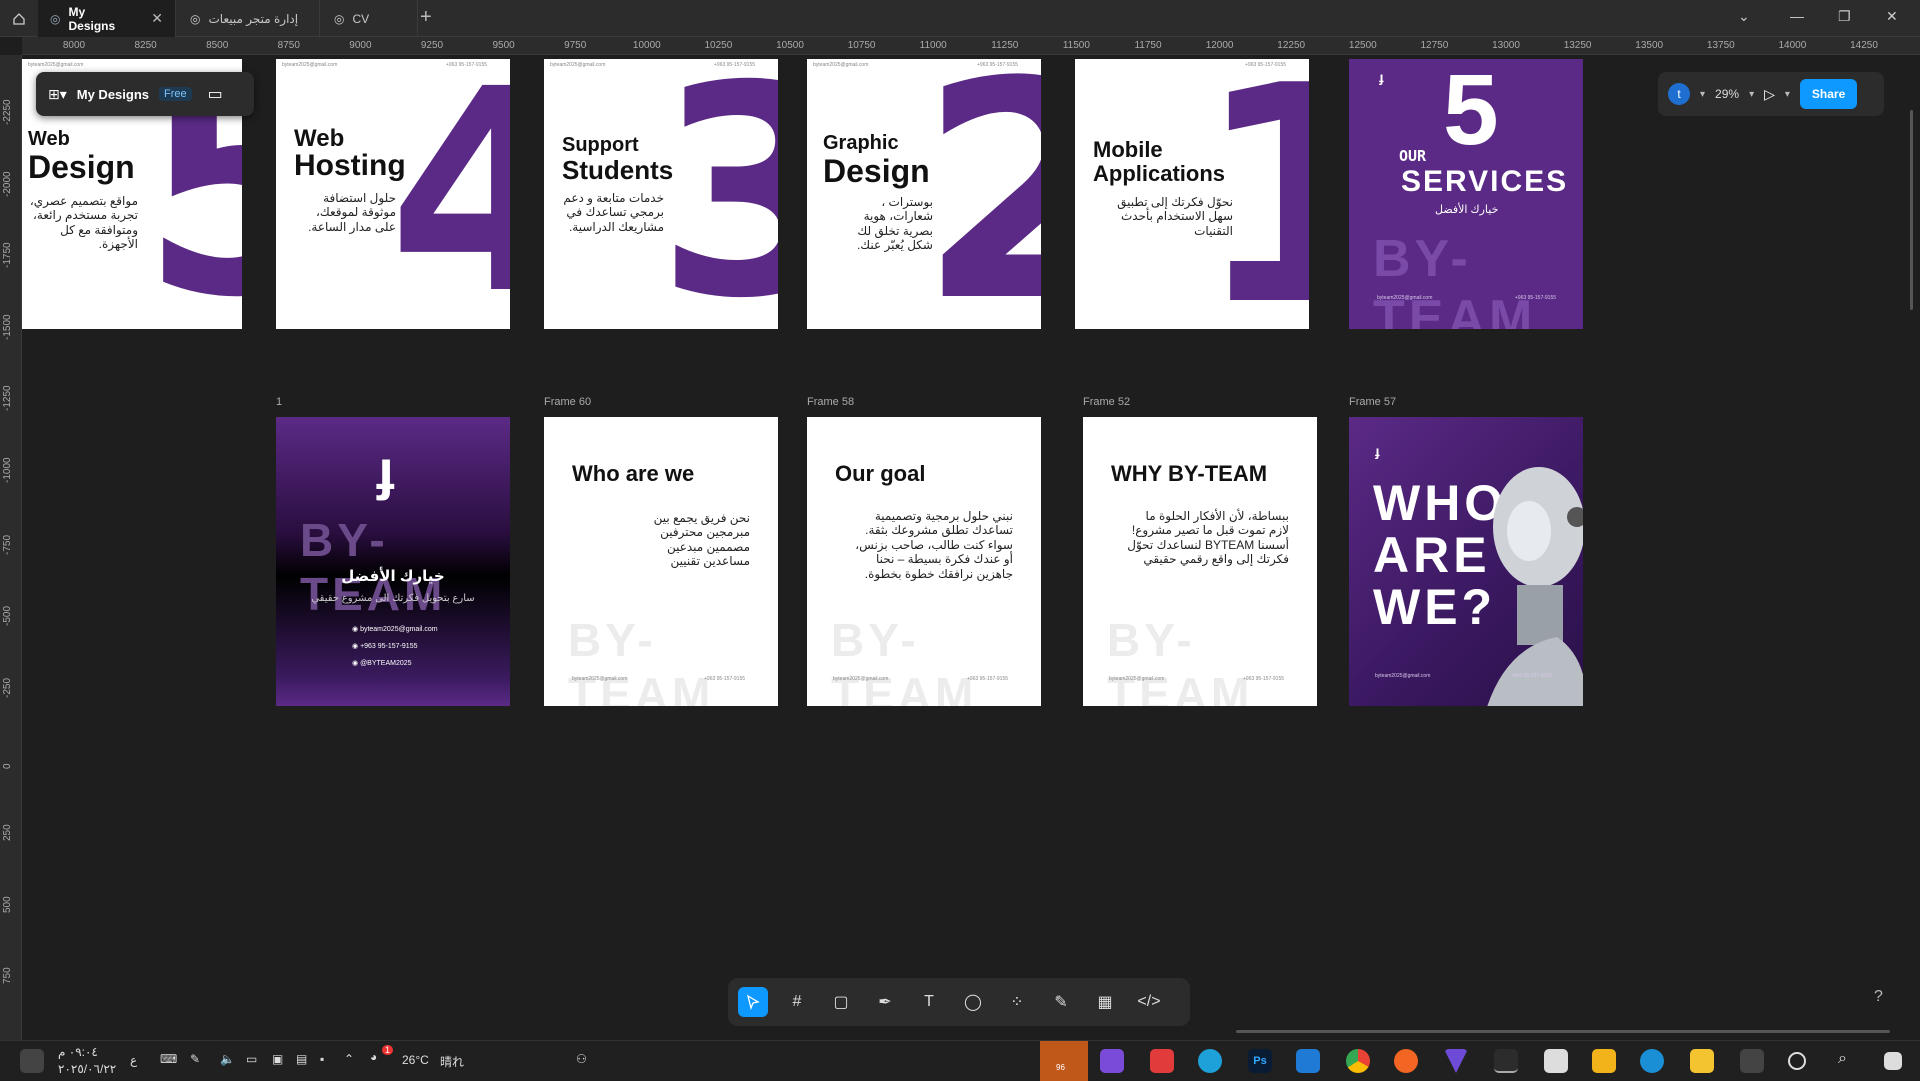 The width and height of the screenshot is (1920, 1081). I want to click on move-tool, so click(753, 1002).